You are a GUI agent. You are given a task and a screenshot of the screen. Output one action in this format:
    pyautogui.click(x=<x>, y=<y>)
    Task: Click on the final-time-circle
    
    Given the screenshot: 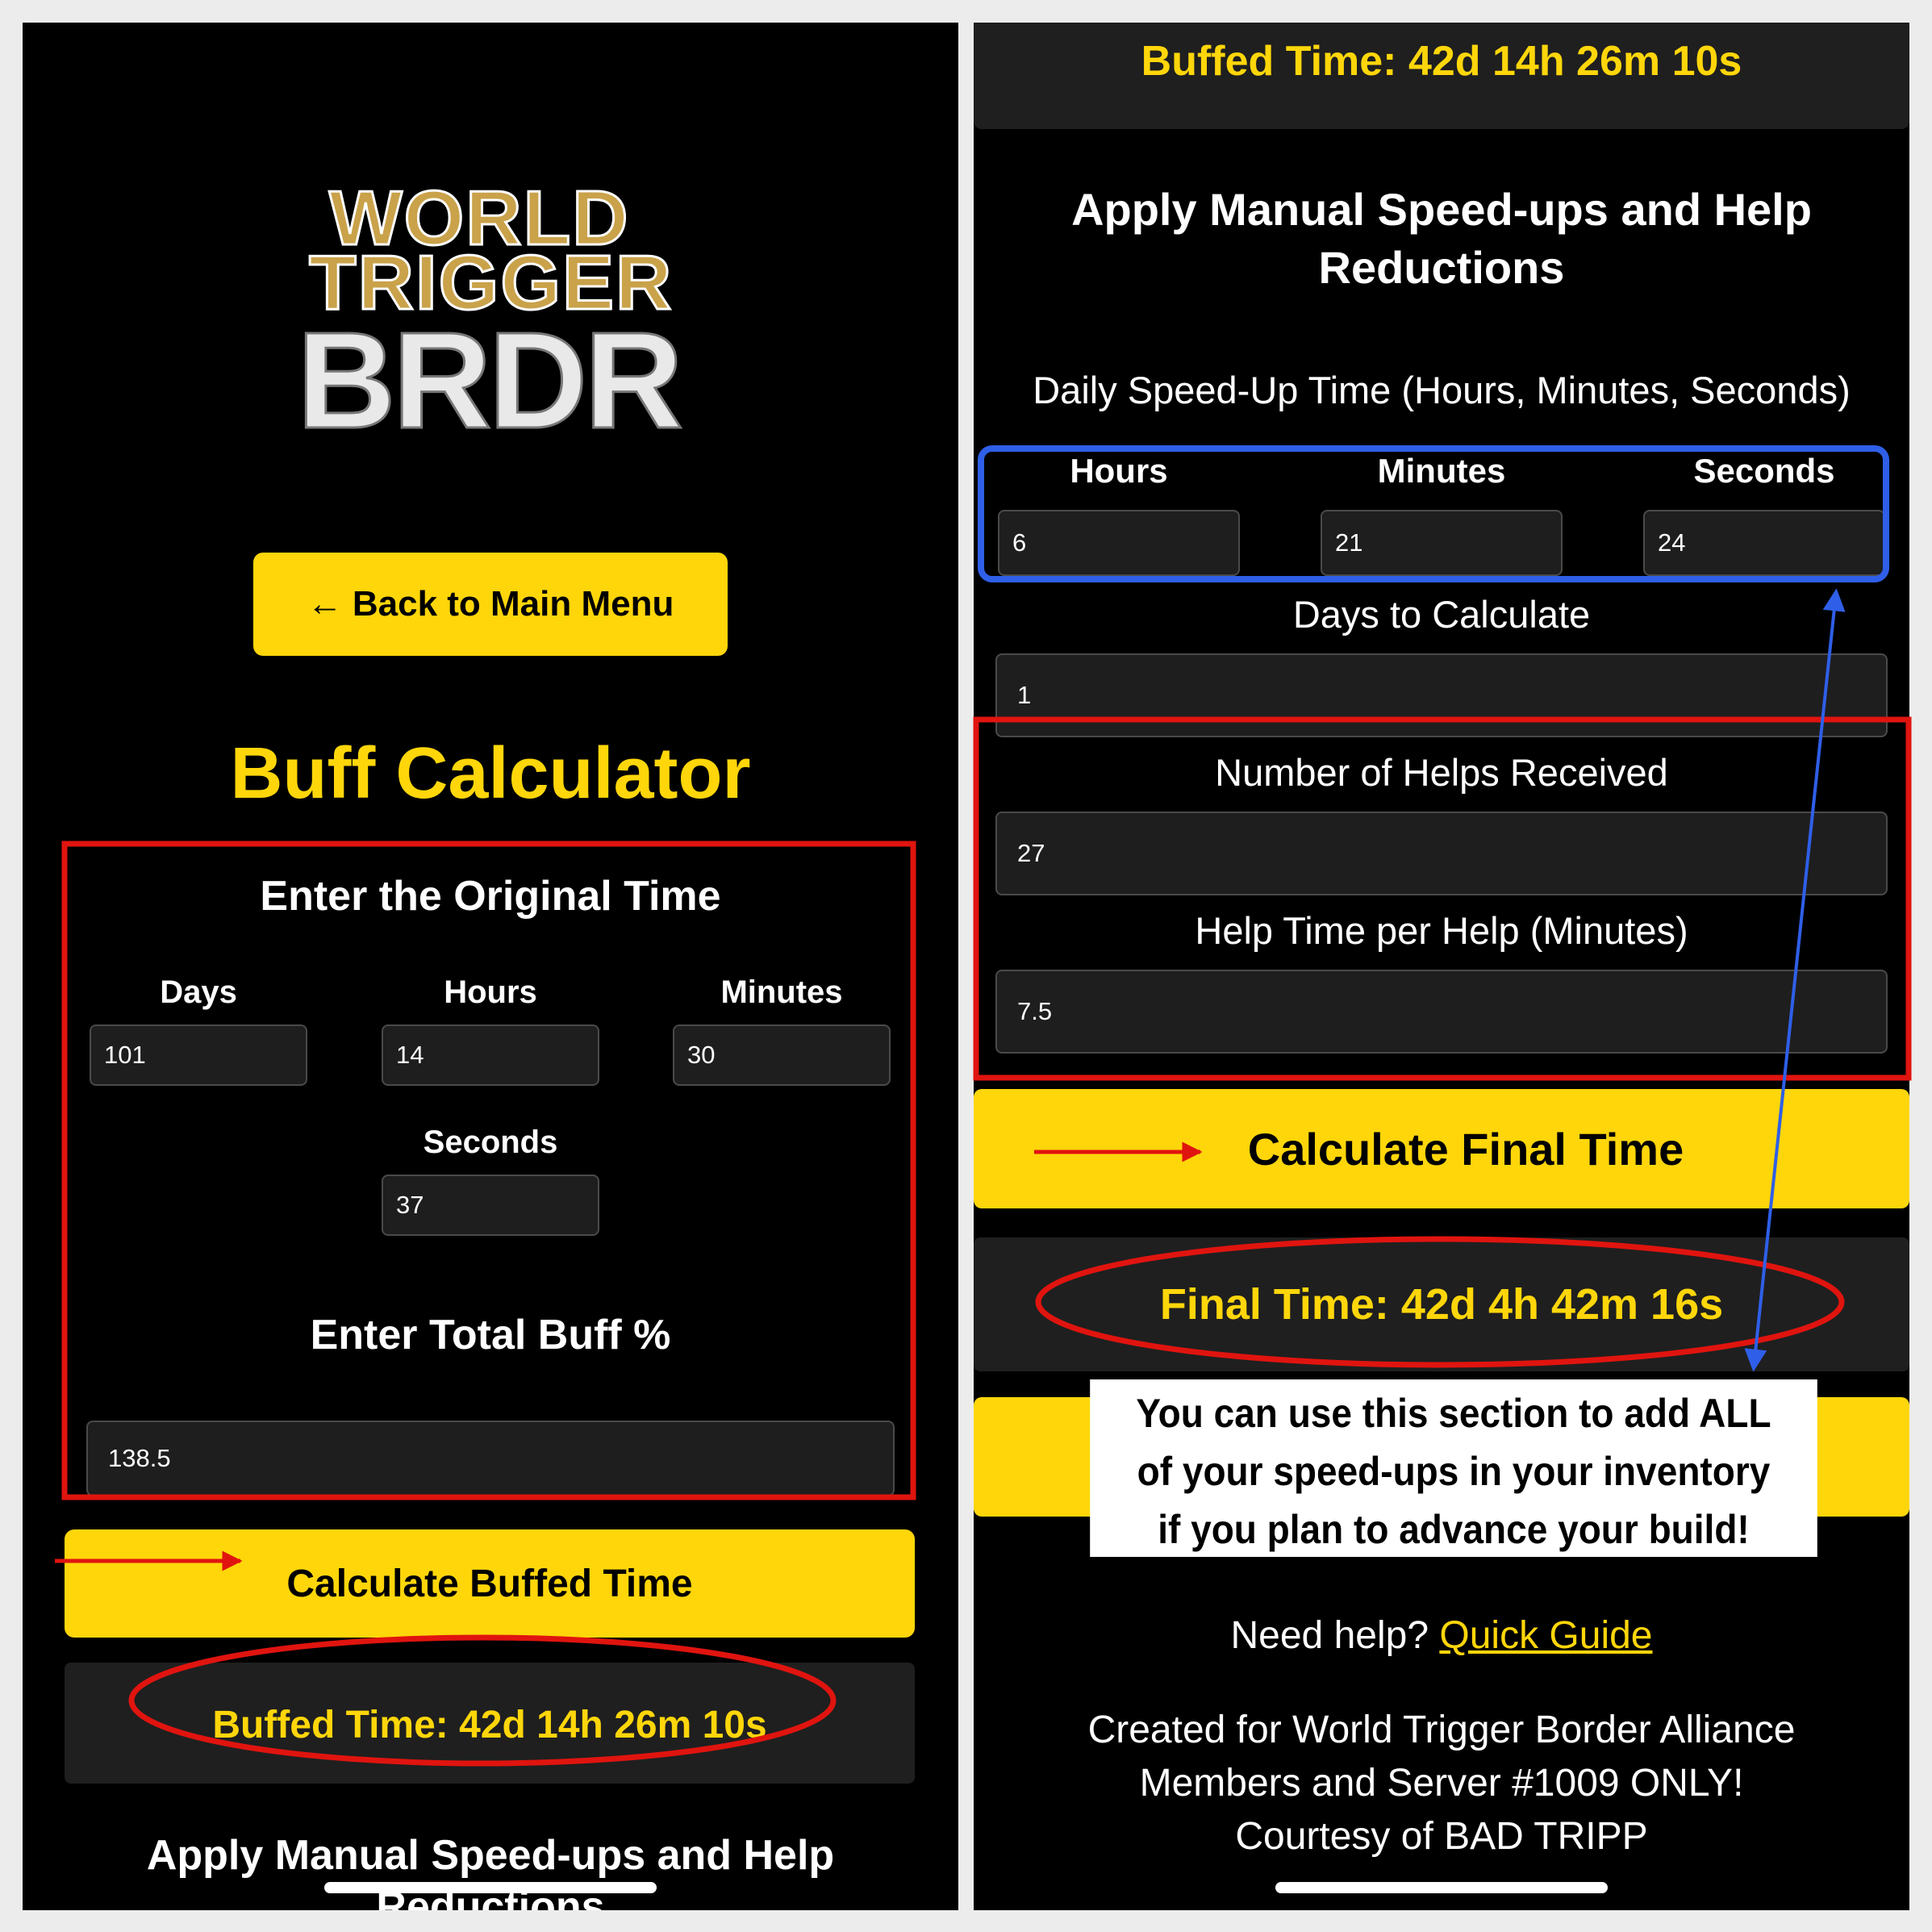 What is the action you would take?
    pyautogui.click(x=1440, y=1302)
    